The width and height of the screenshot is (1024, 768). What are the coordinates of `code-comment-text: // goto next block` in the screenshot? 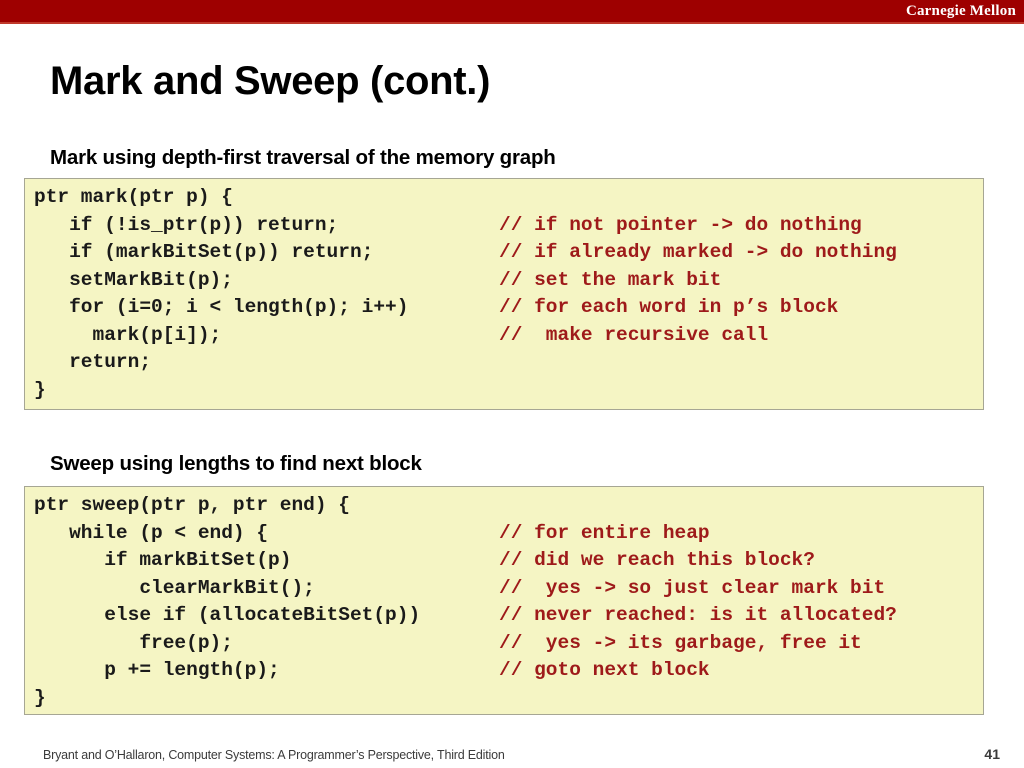 It's located at (604, 670).